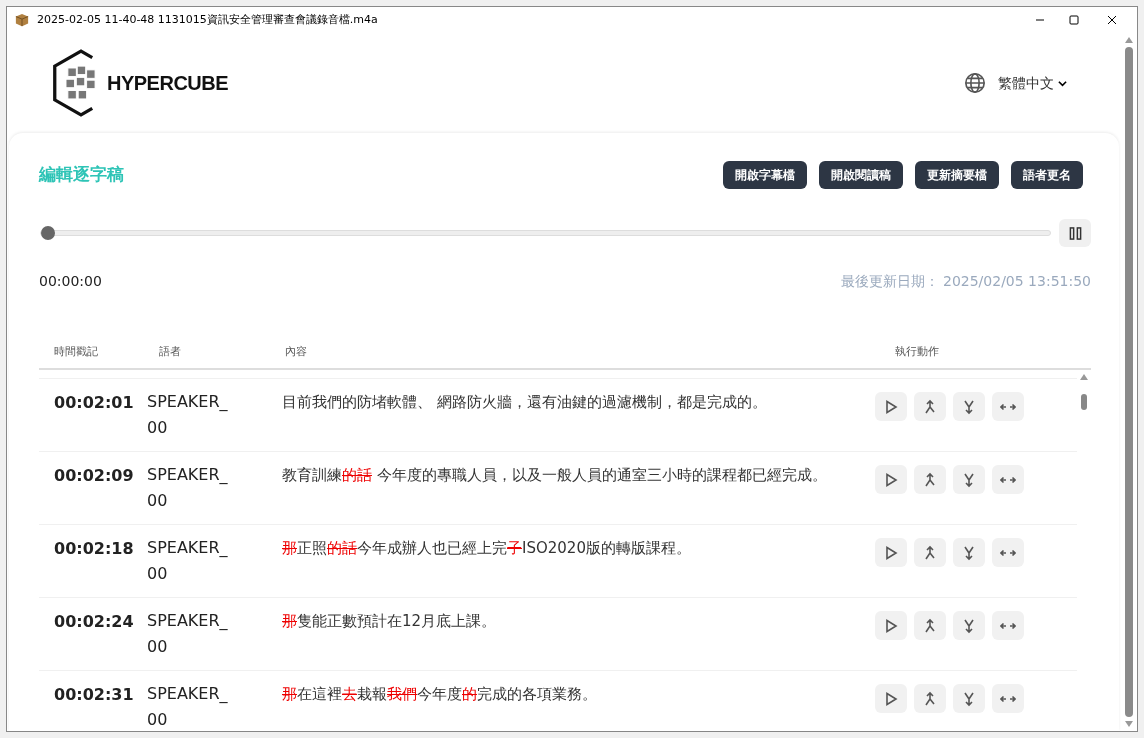 The height and width of the screenshot is (738, 1144). What do you see at coordinates (94, 695) in the screenshot?
I see `timestamp-cell-text: 00:02:31` at bounding box center [94, 695].